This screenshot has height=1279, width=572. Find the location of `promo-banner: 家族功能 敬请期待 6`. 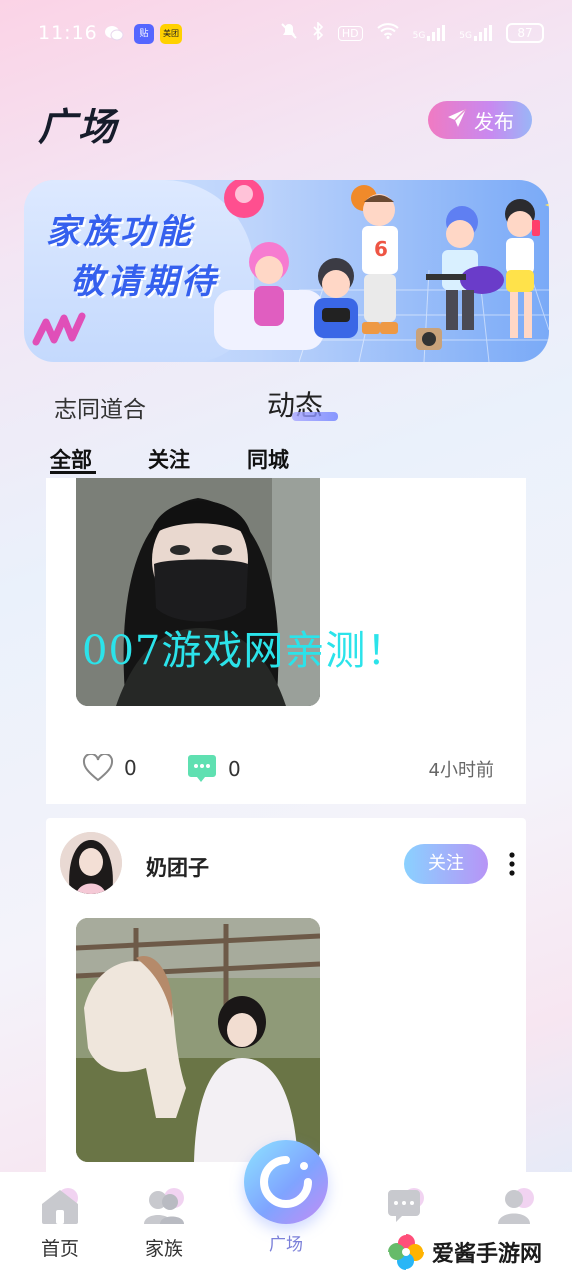

promo-banner: 家族功能 敬请期待 6 is located at coordinates (286, 271).